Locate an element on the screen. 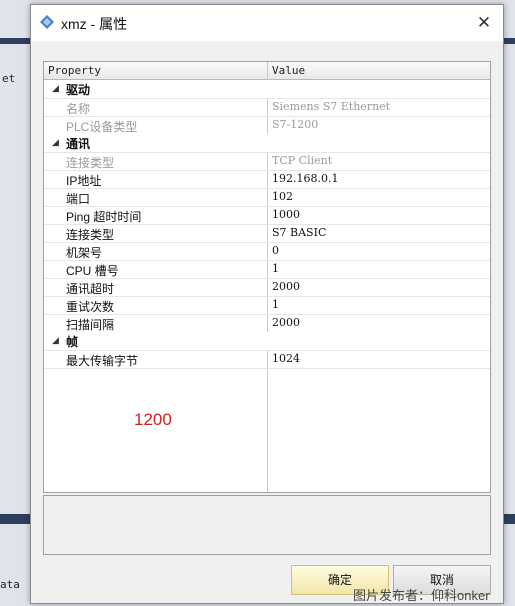 The image size is (515, 606). property-row: 连接类型 TCP Client is located at coordinates (267, 161).